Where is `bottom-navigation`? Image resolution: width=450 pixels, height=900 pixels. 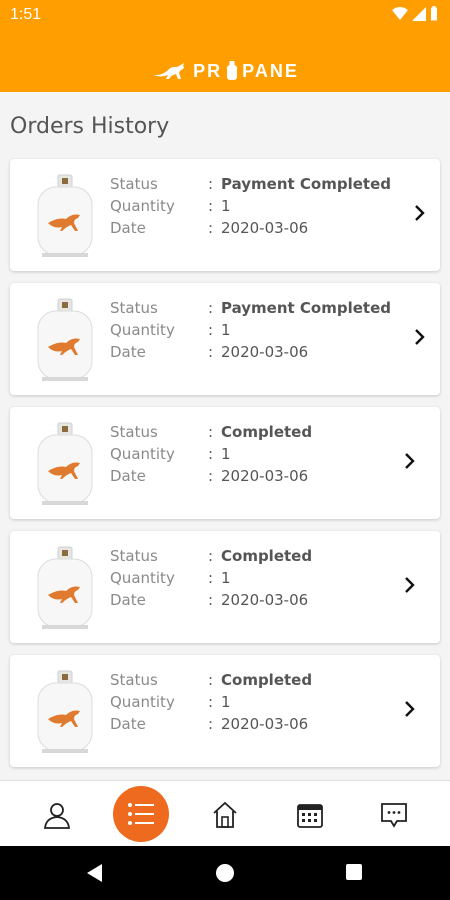
bottom-navigation is located at coordinates (225, 813).